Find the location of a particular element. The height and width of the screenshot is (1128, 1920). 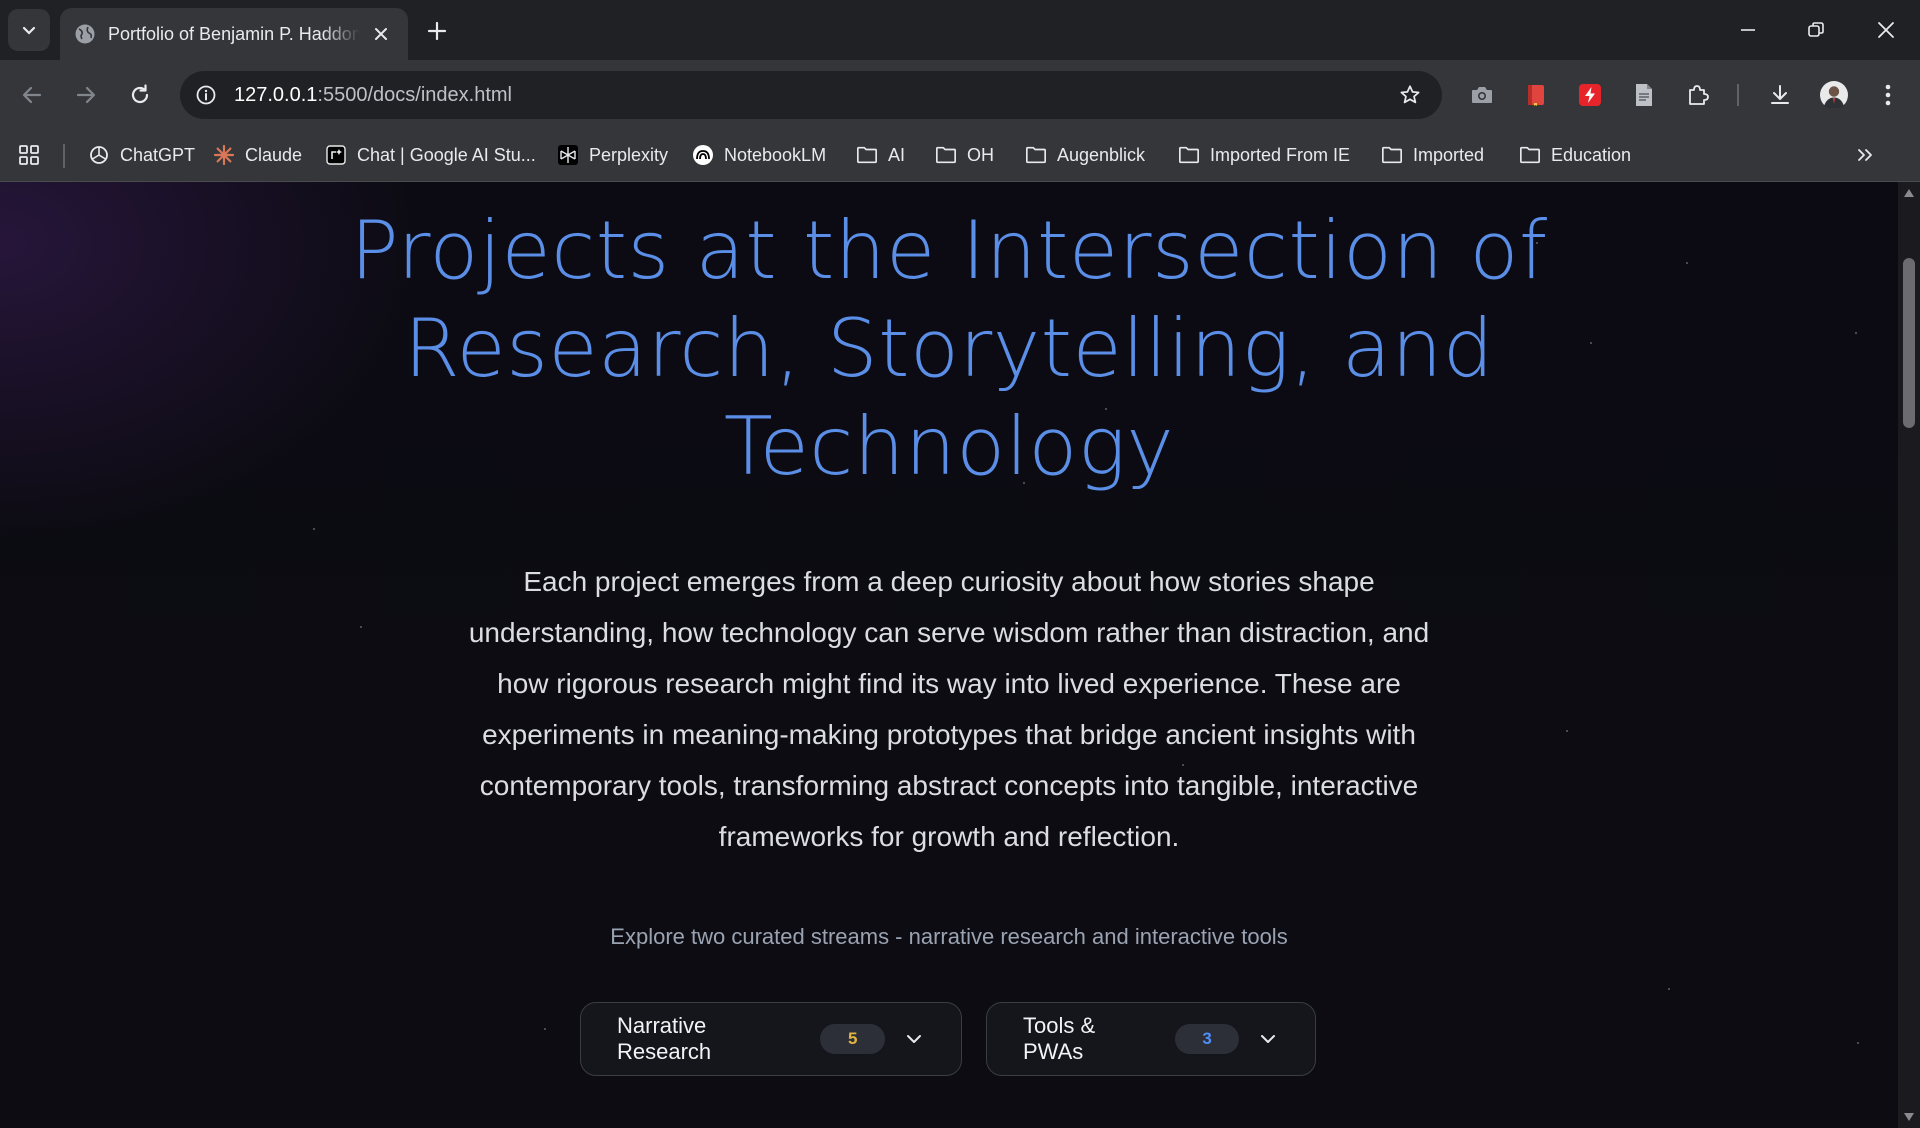

bookmark-label: Education is located at coordinates (1591, 154).